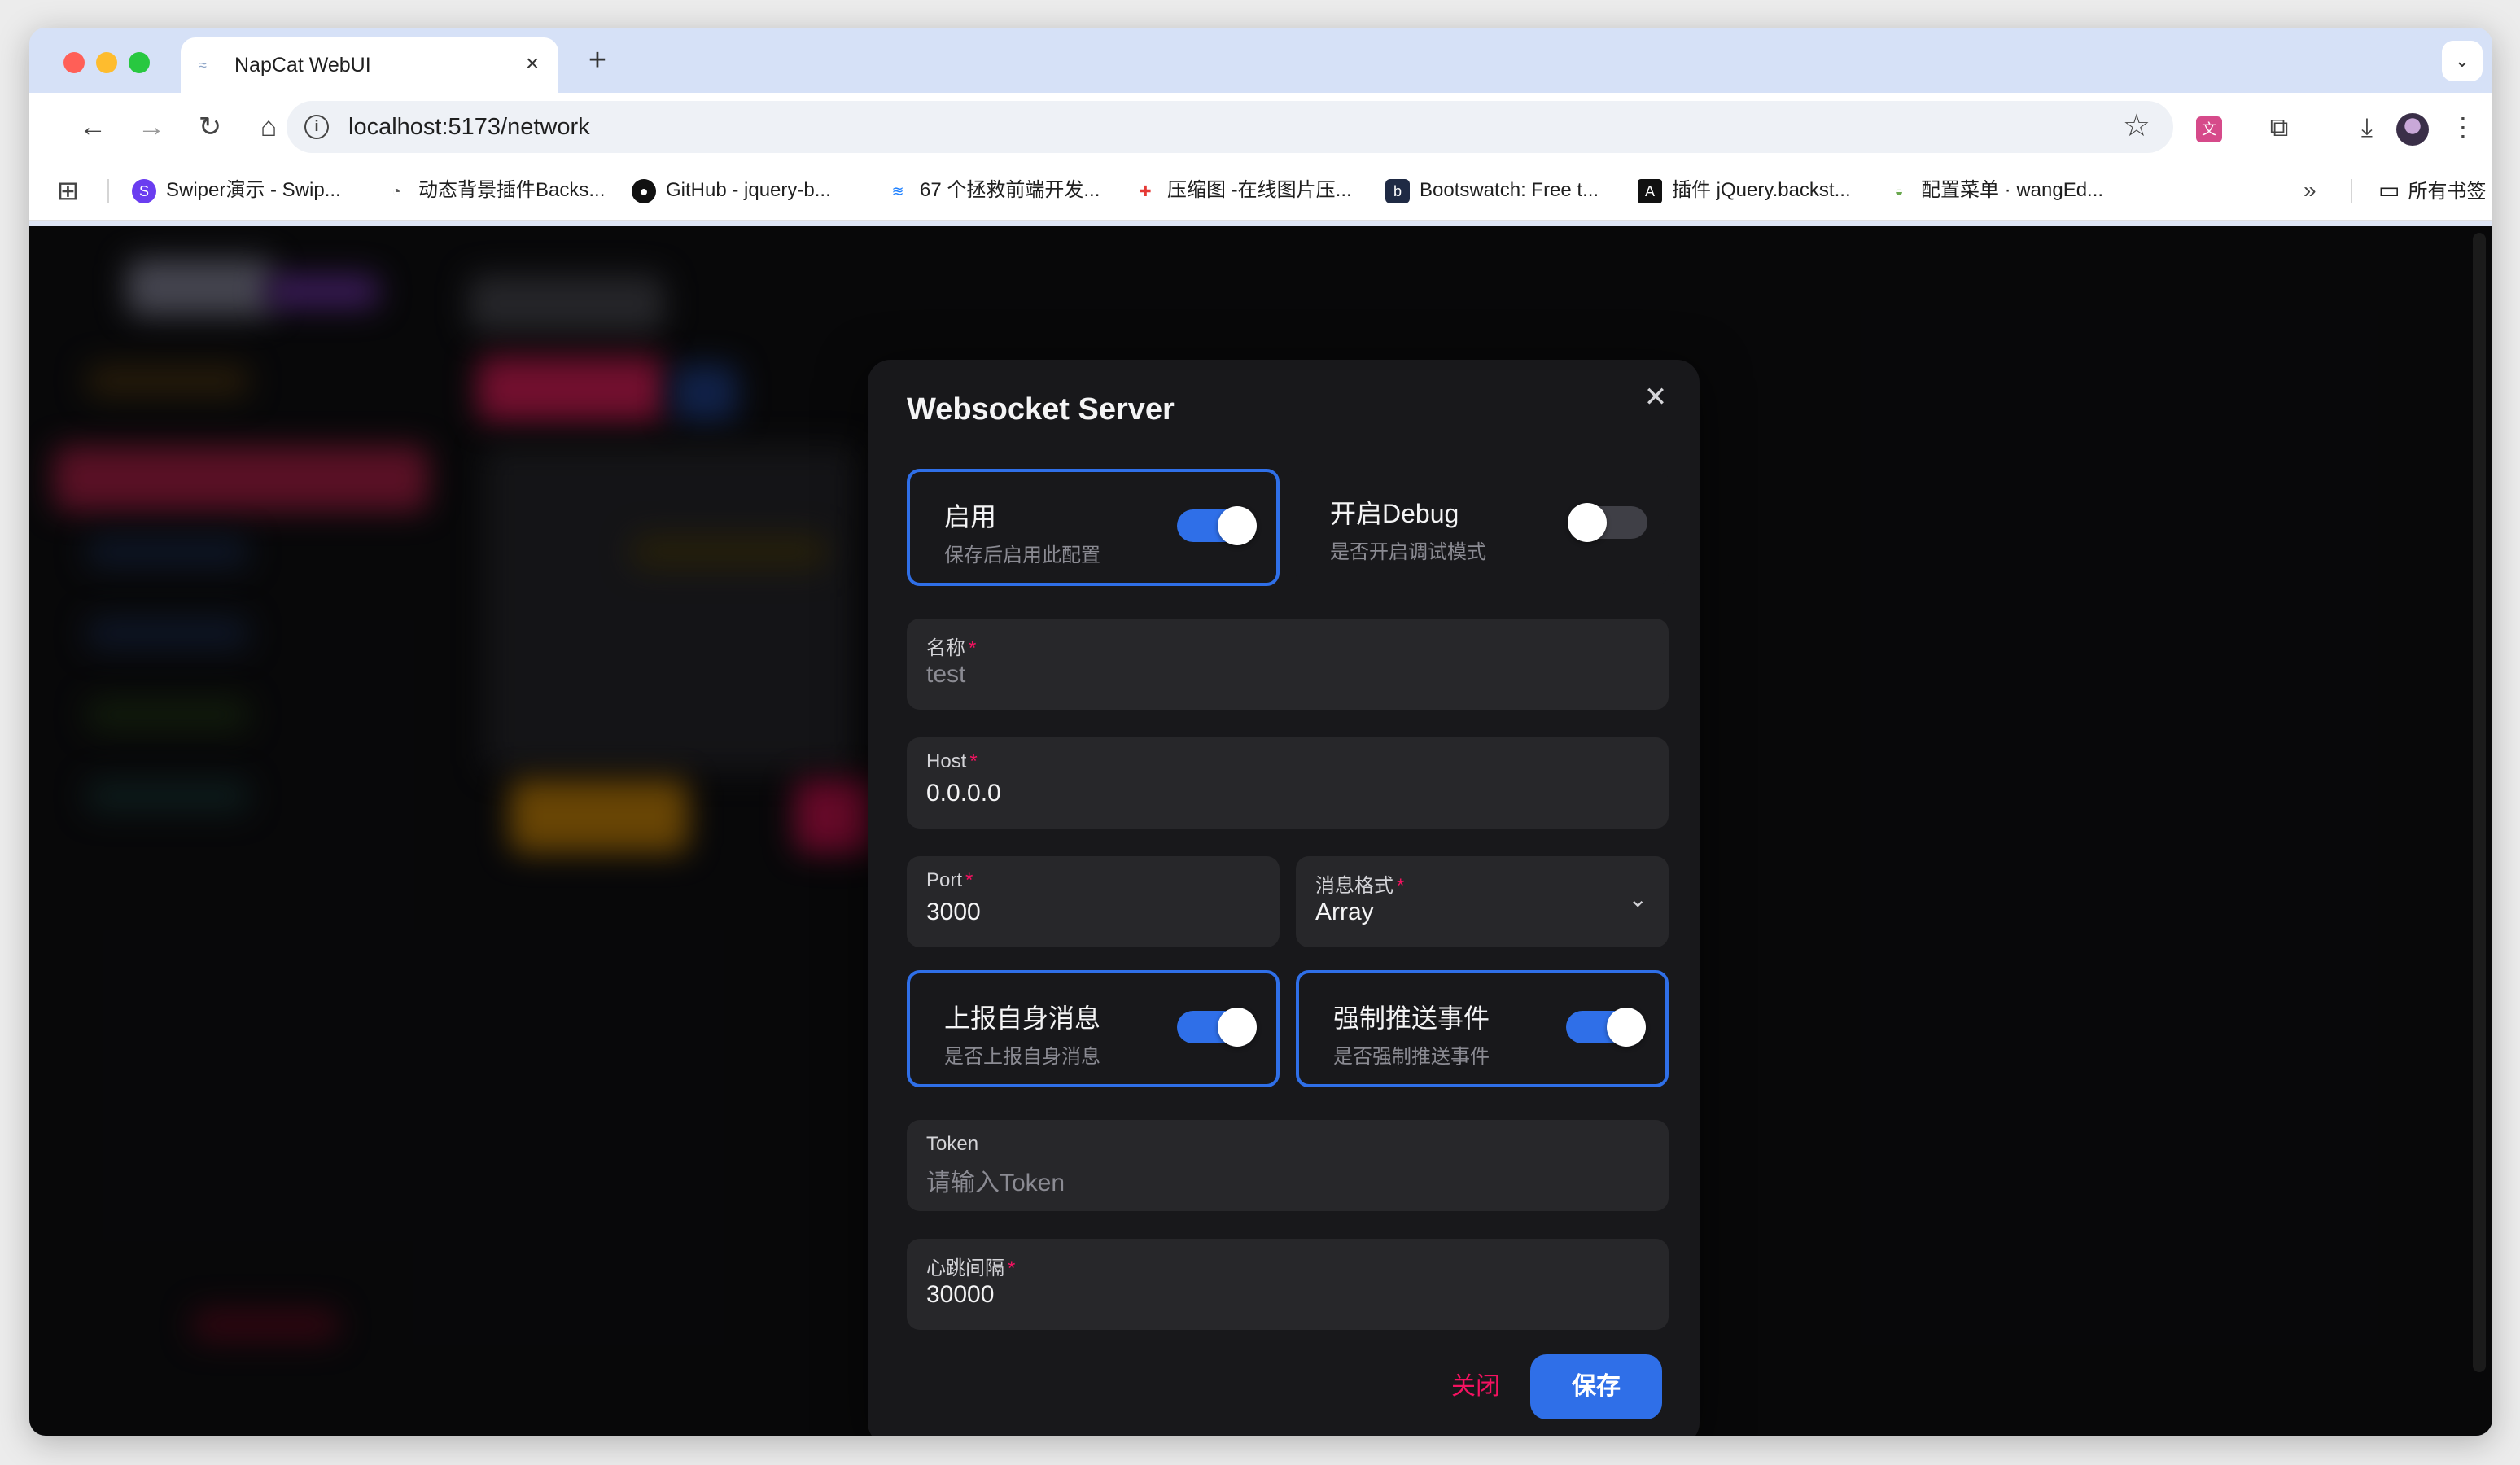 The height and width of the screenshot is (1465, 2520). Describe the element at coordinates (954, 913) in the screenshot. I see `port-value: 3000` at that location.